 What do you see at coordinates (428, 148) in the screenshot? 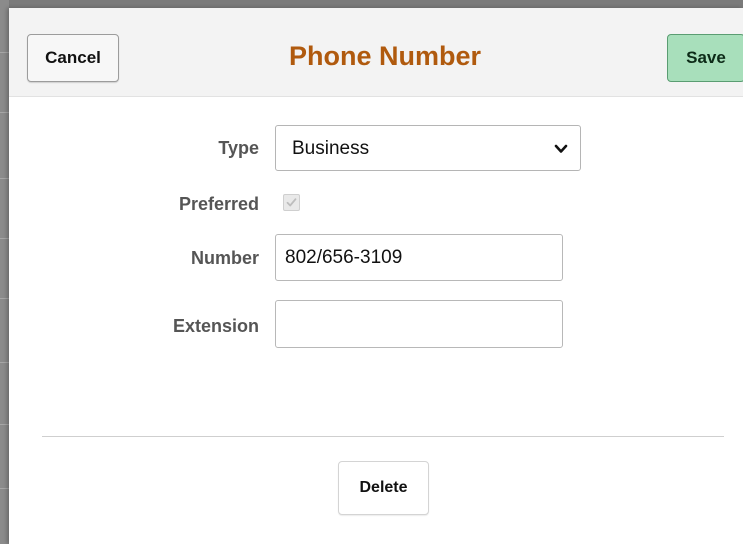
I see `type-select: Business` at bounding box center [428, 148].